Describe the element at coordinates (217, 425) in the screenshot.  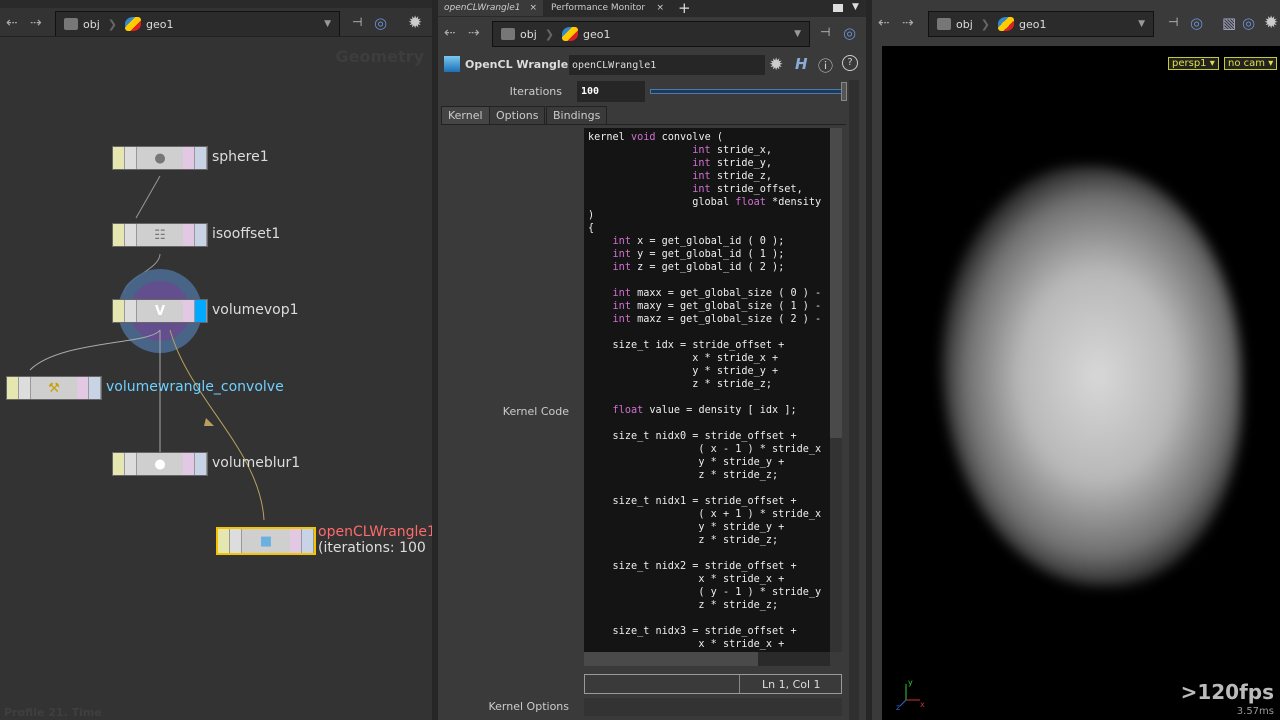
I see `wire` at that location.